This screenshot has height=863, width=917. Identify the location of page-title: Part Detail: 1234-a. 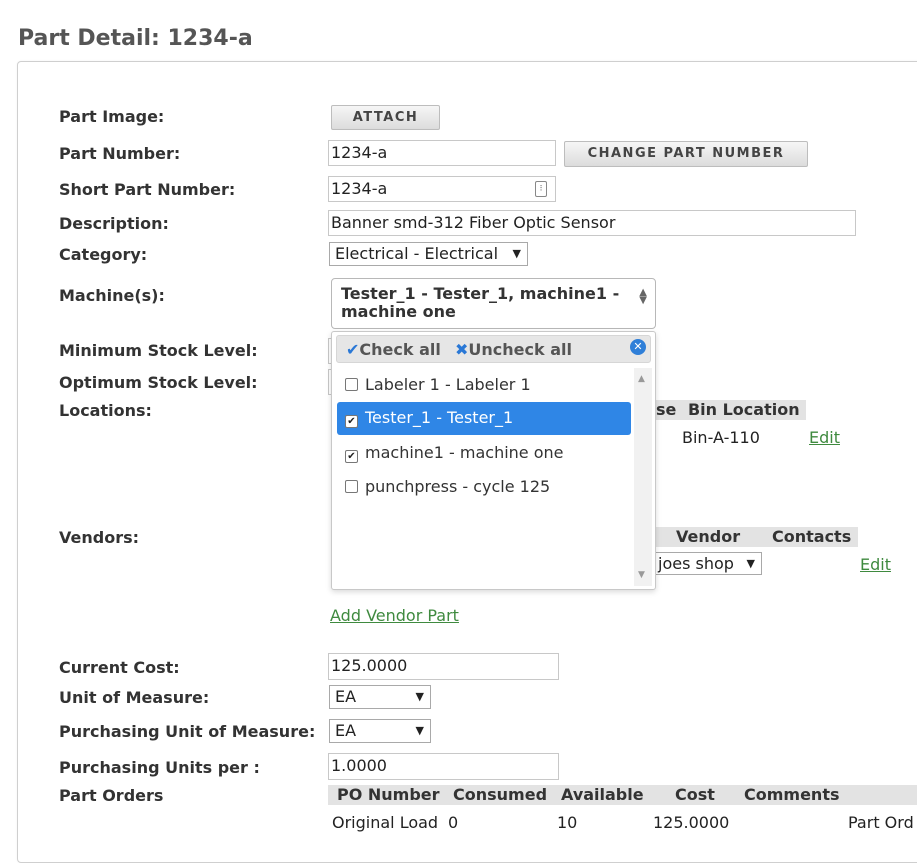
(135, 38).